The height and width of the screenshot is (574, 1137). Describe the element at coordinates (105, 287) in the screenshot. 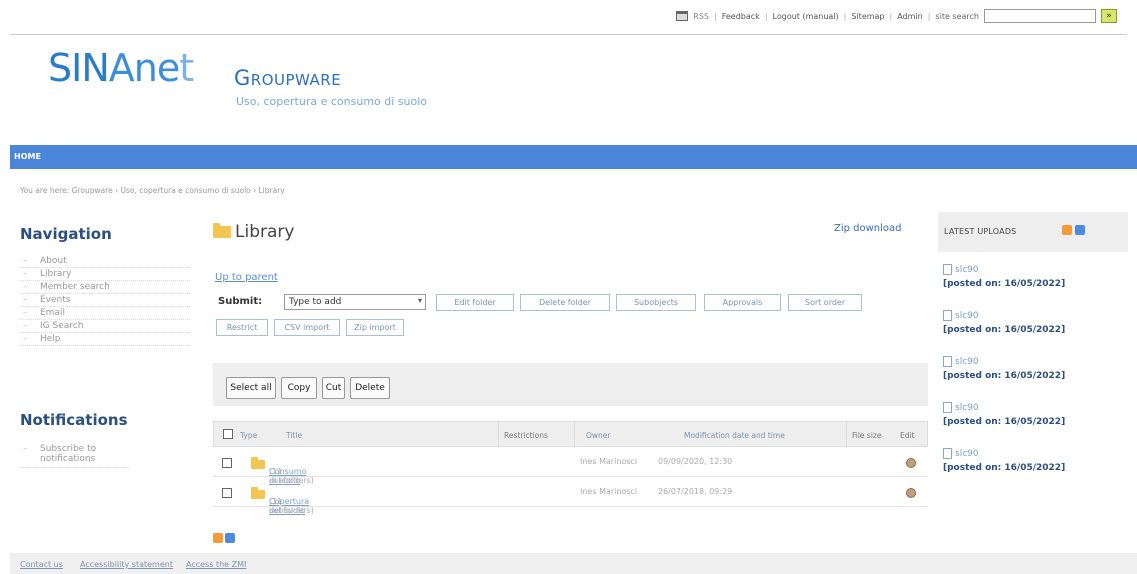

I see `nav-item-member-search: Member search` at that location.